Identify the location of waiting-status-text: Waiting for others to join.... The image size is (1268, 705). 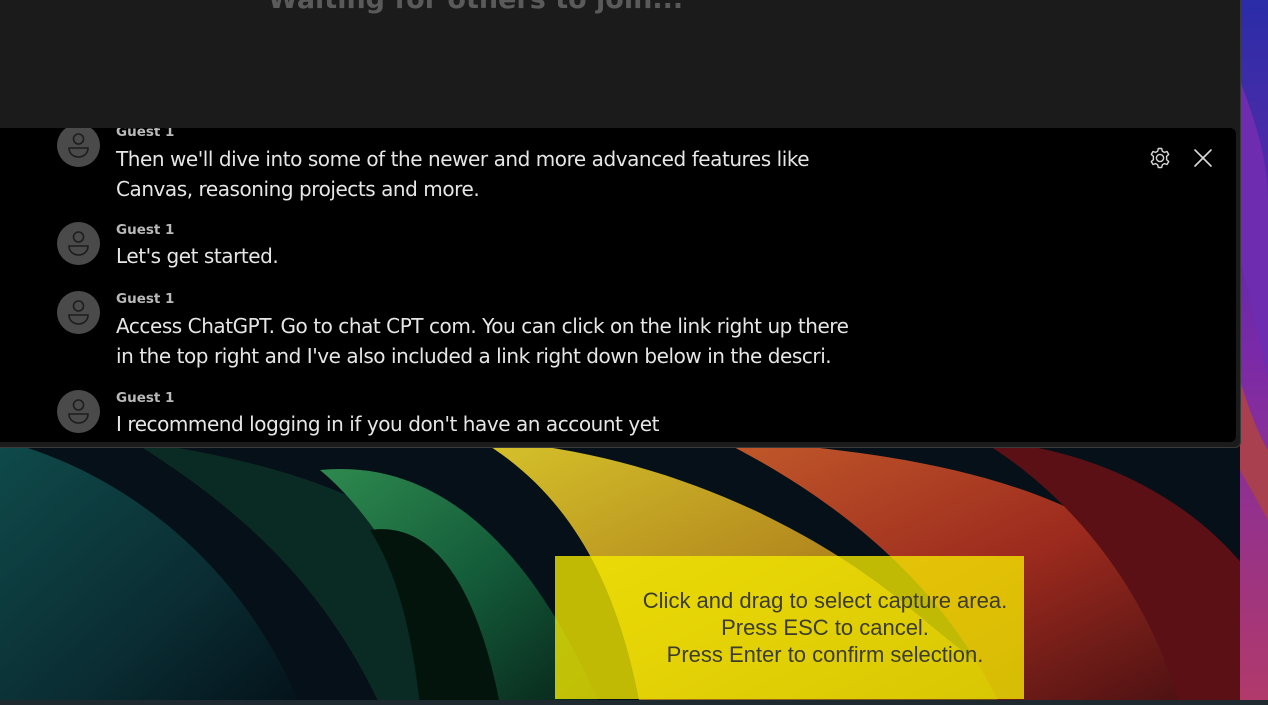
(475, 7).